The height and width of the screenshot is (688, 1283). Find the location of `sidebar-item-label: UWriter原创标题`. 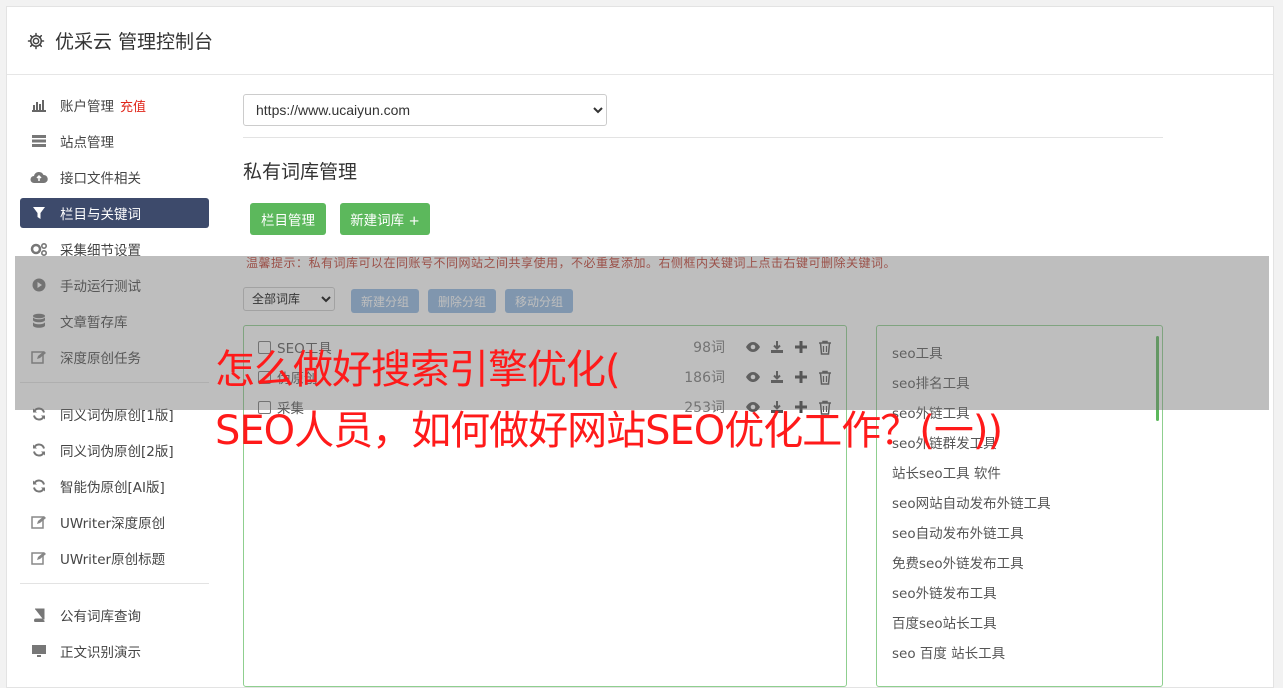

sidebar-item-label: UWriter原创标题 is located at coordinates (113, 560).